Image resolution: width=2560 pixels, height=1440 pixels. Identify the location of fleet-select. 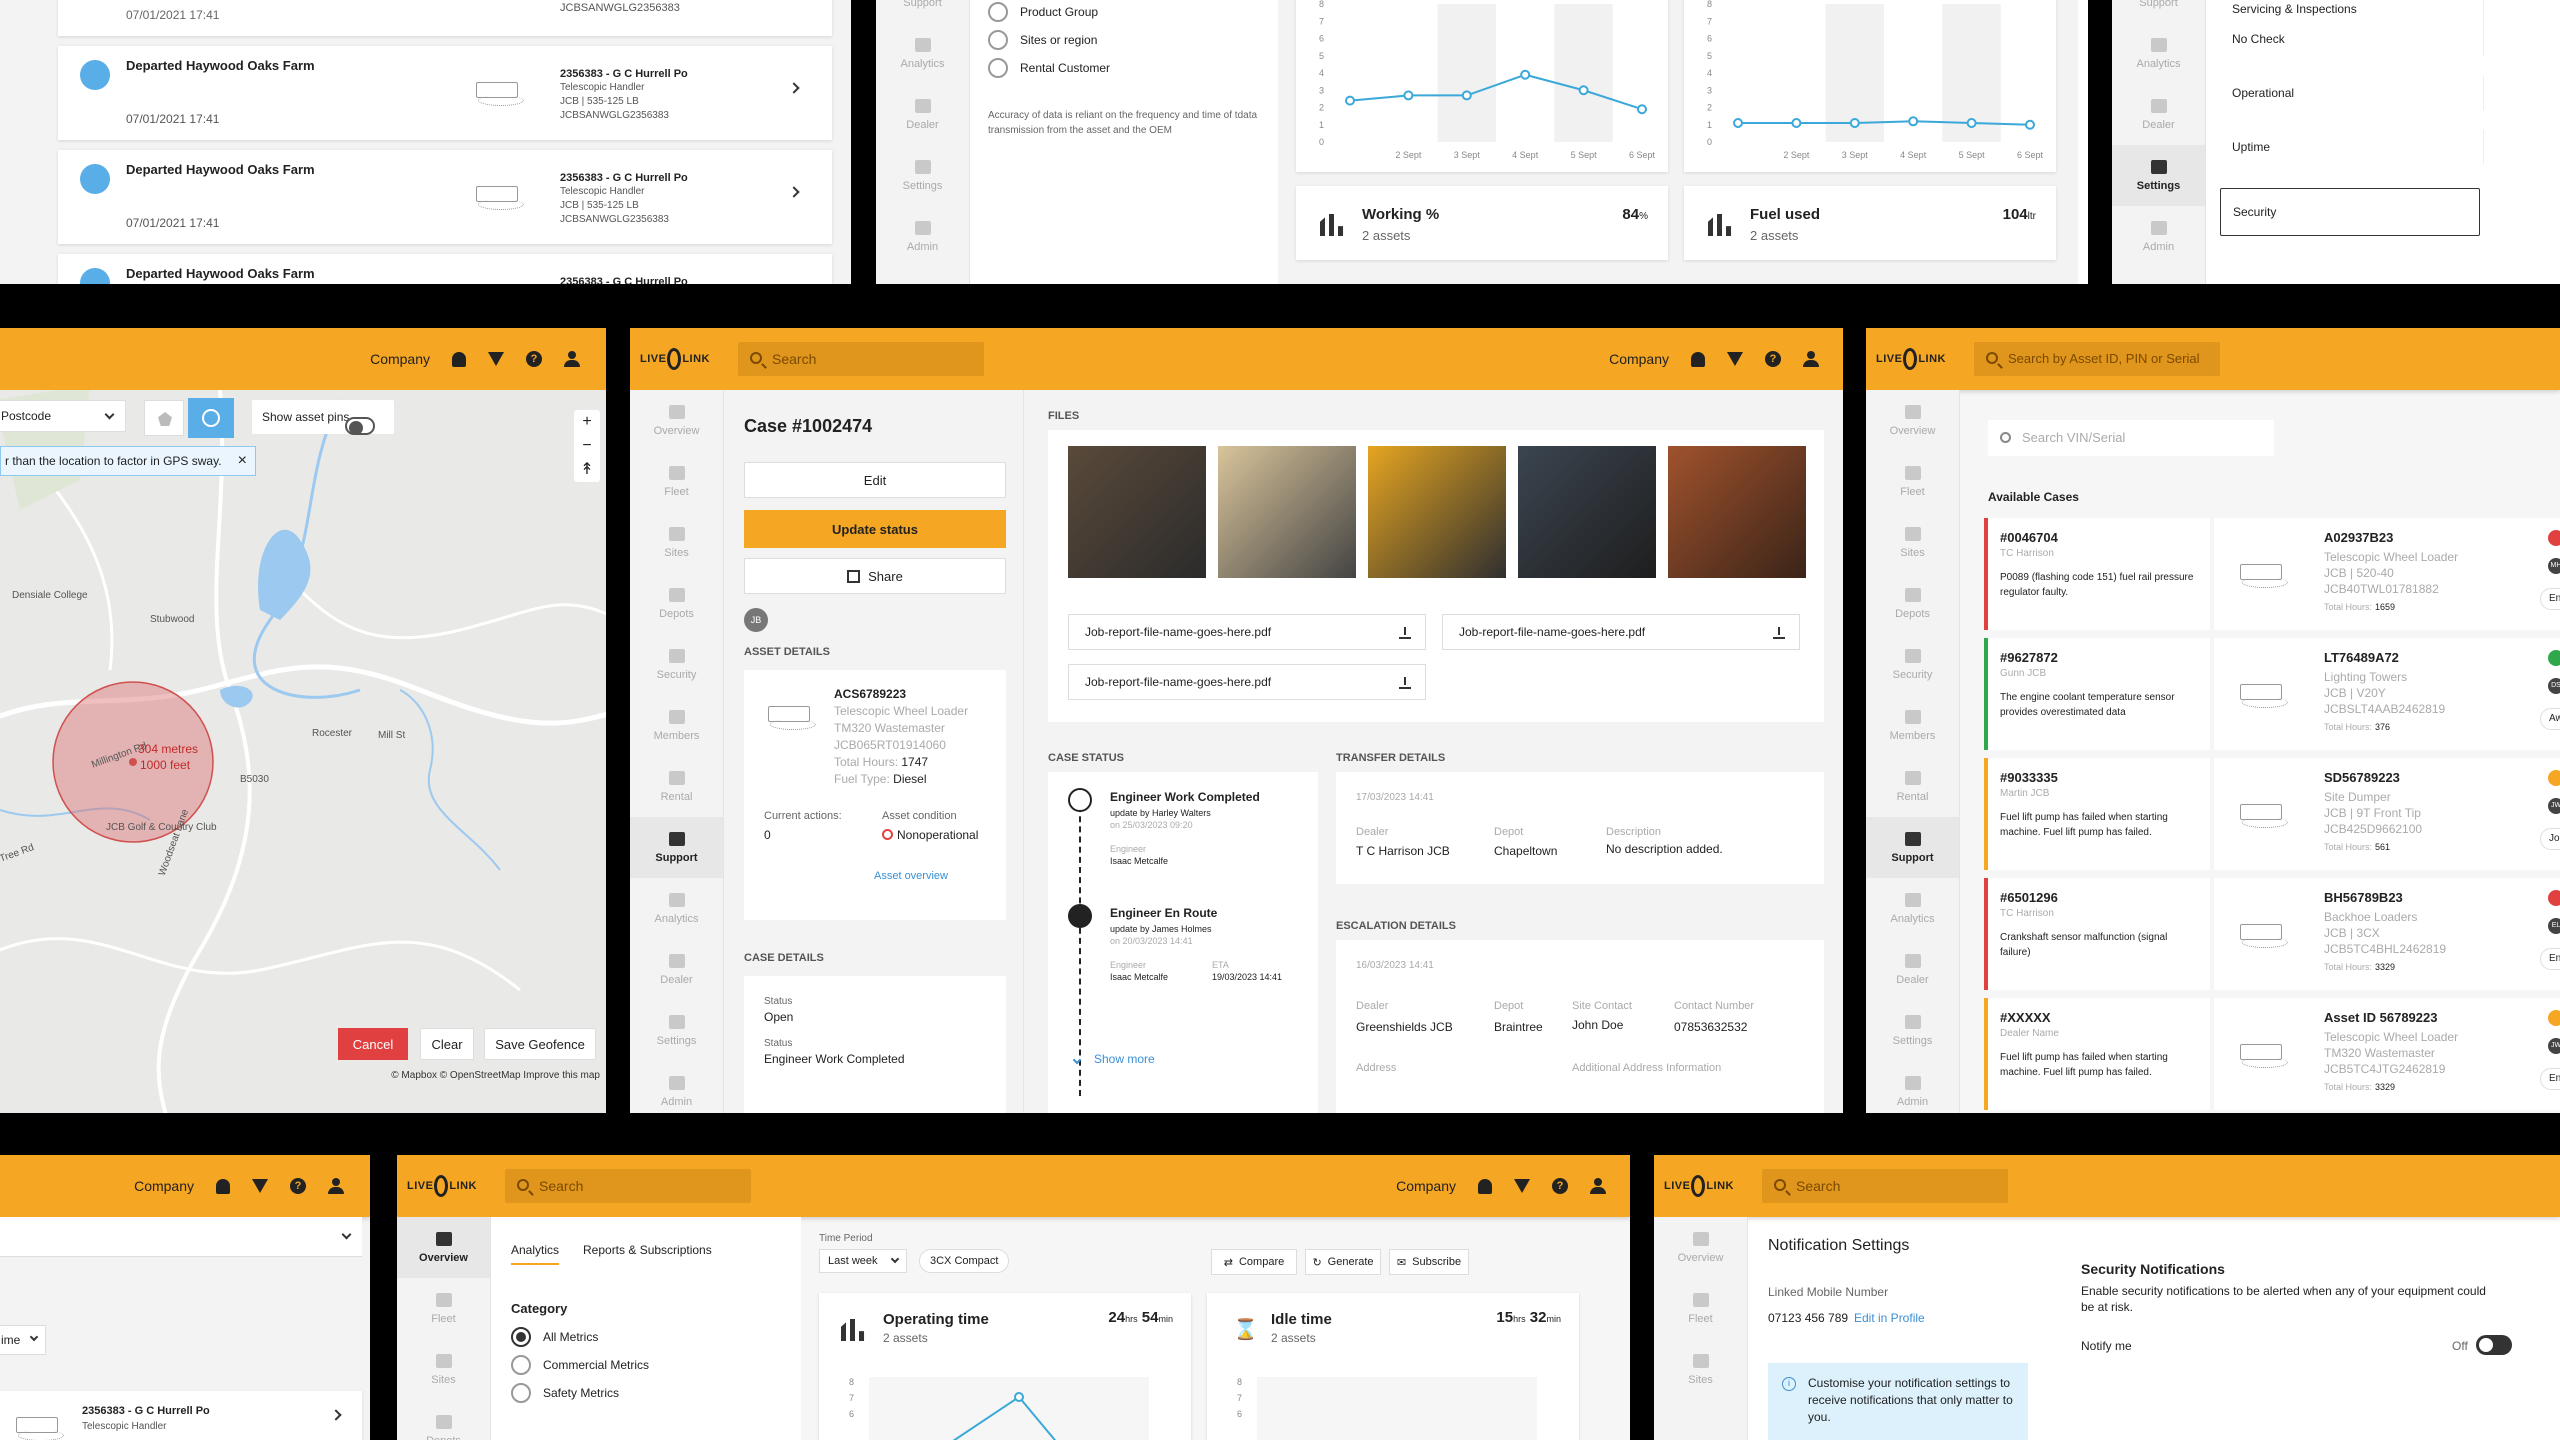
(181, 1237).